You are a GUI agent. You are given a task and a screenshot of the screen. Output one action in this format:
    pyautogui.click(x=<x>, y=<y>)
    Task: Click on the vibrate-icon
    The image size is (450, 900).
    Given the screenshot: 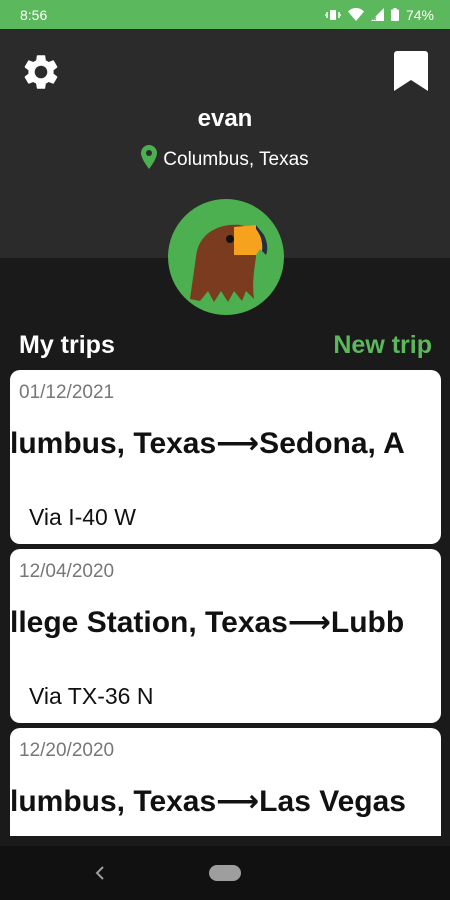 What is the action you would take?
    pyautogui.click(x=332, y=15)
    